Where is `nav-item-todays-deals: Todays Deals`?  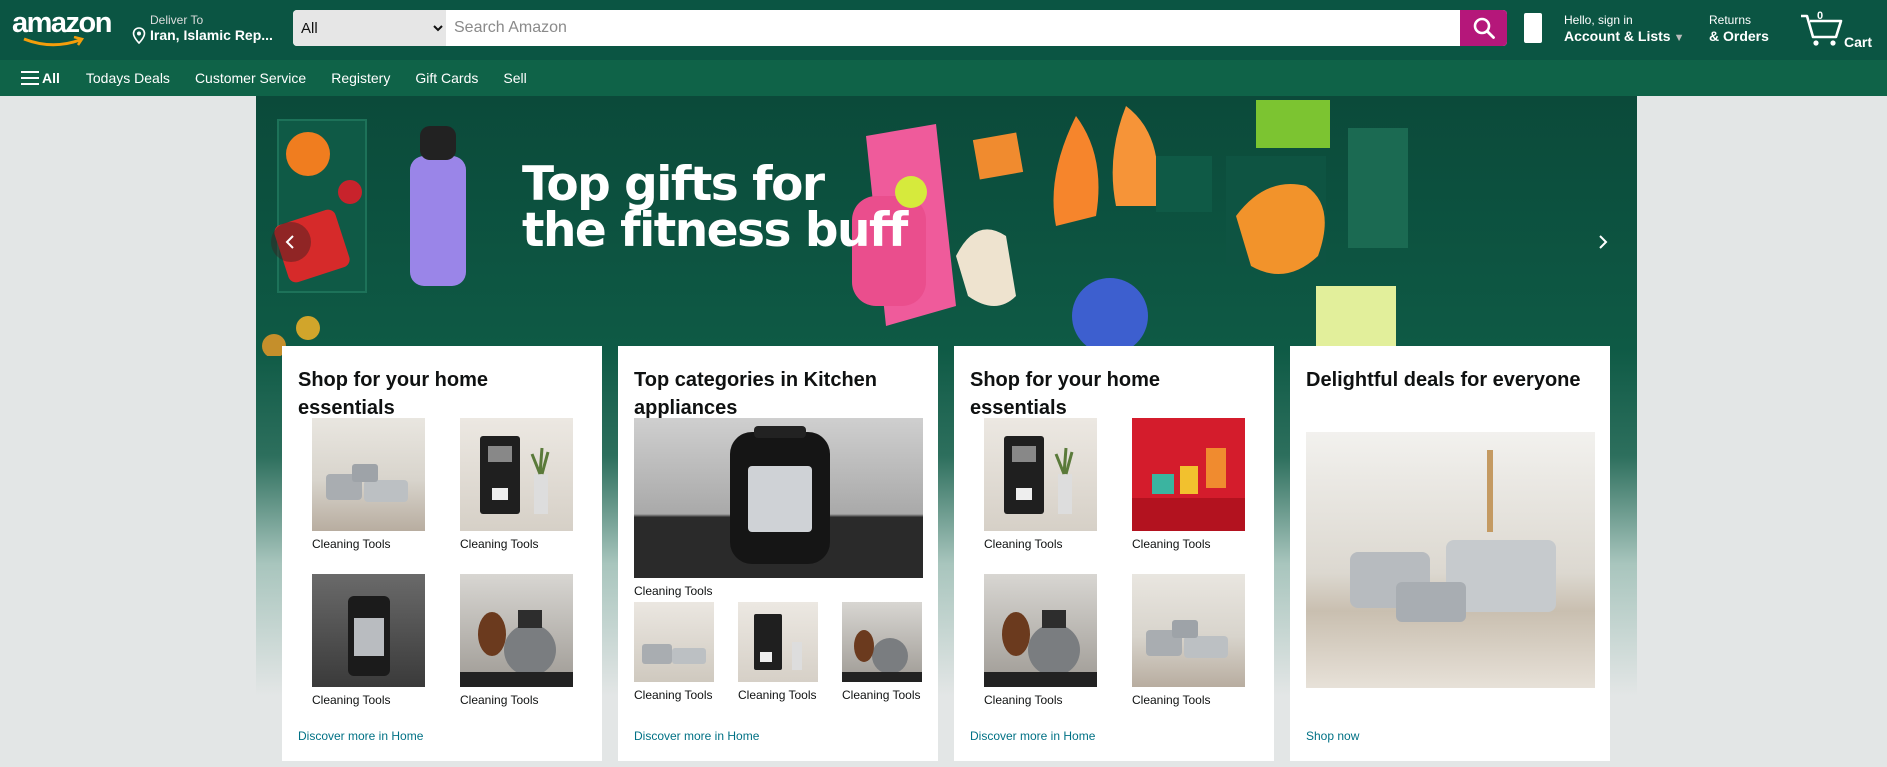 nav-item-todays-deals: Todays Deals is located at coordinates (128, 78).